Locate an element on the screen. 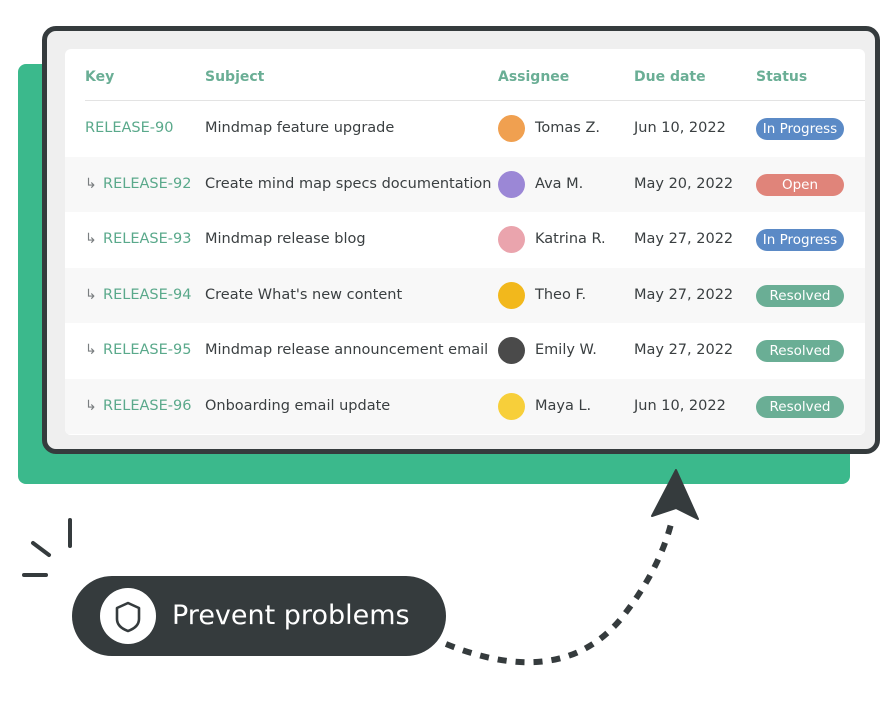  sparkle-lines-icon is located at coordinates (47, 547).